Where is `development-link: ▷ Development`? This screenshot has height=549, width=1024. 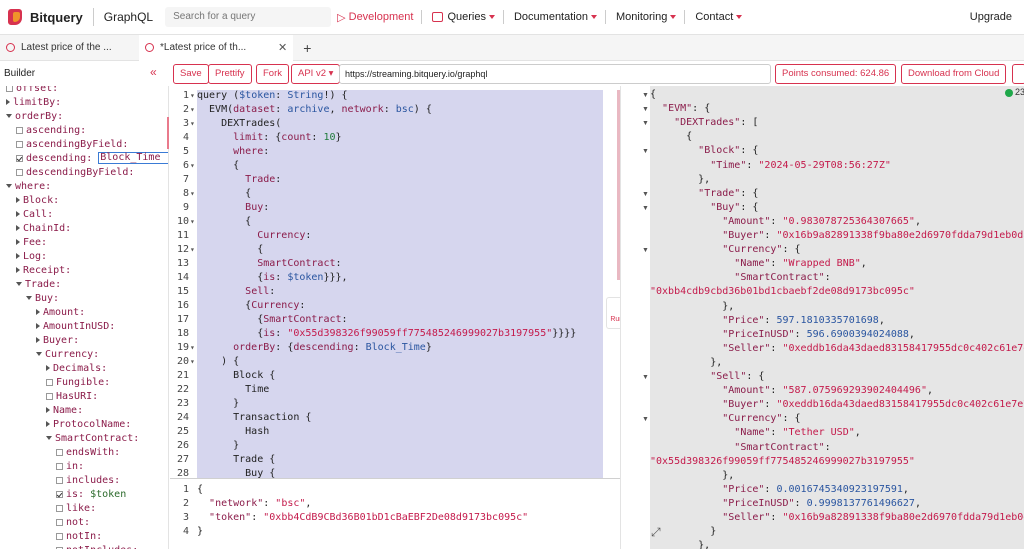
development-link: ▷ Development is located at coordinates (375, 17).